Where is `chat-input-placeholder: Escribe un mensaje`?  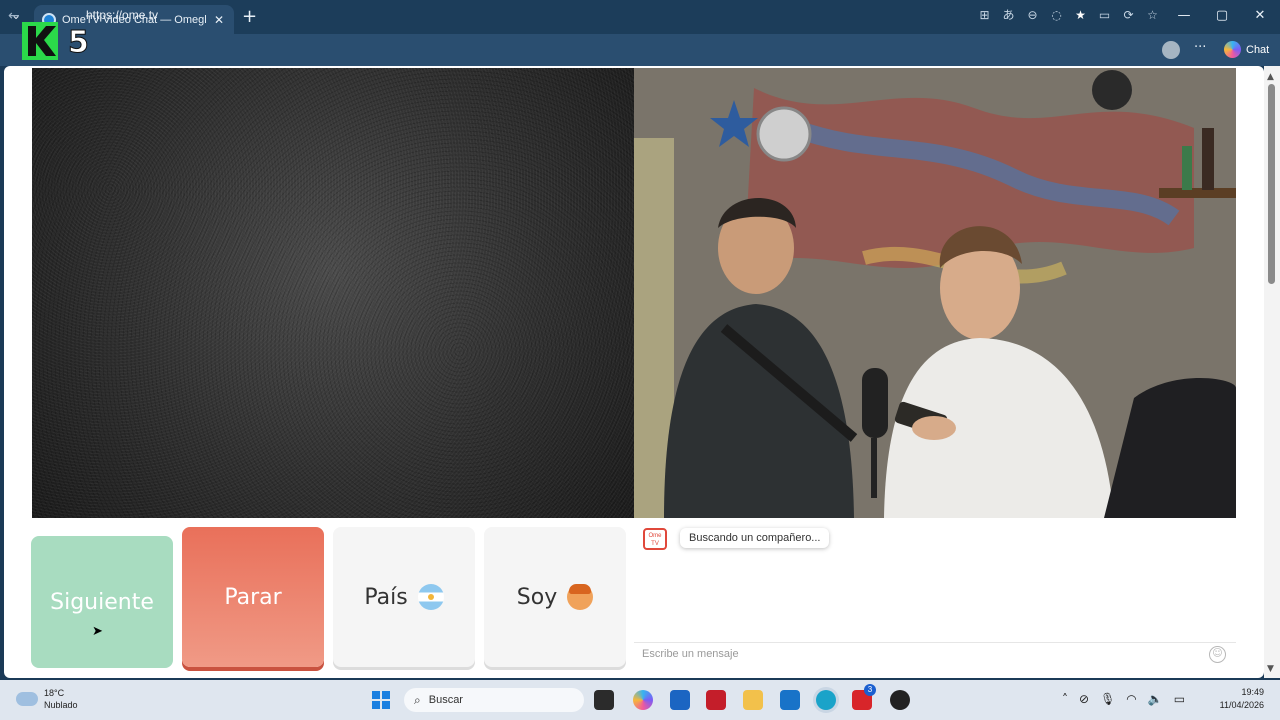
chat-input-placeholder: Escribe un mensaje is located at coordinates (690, 654).